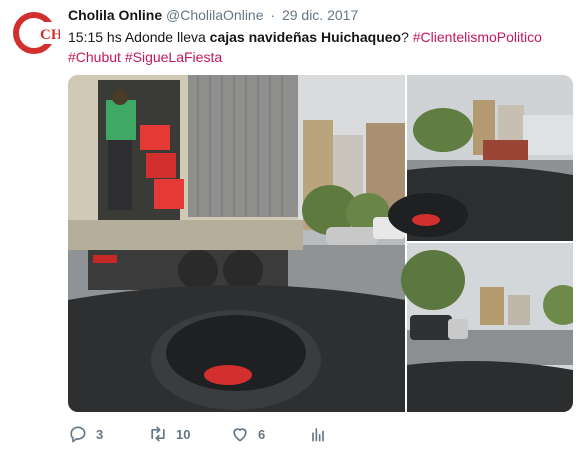  Describe the element at coordinates (477, 37) in the screenshot. I see `hashtag-link: #ClientelismoPolitico` at that location.